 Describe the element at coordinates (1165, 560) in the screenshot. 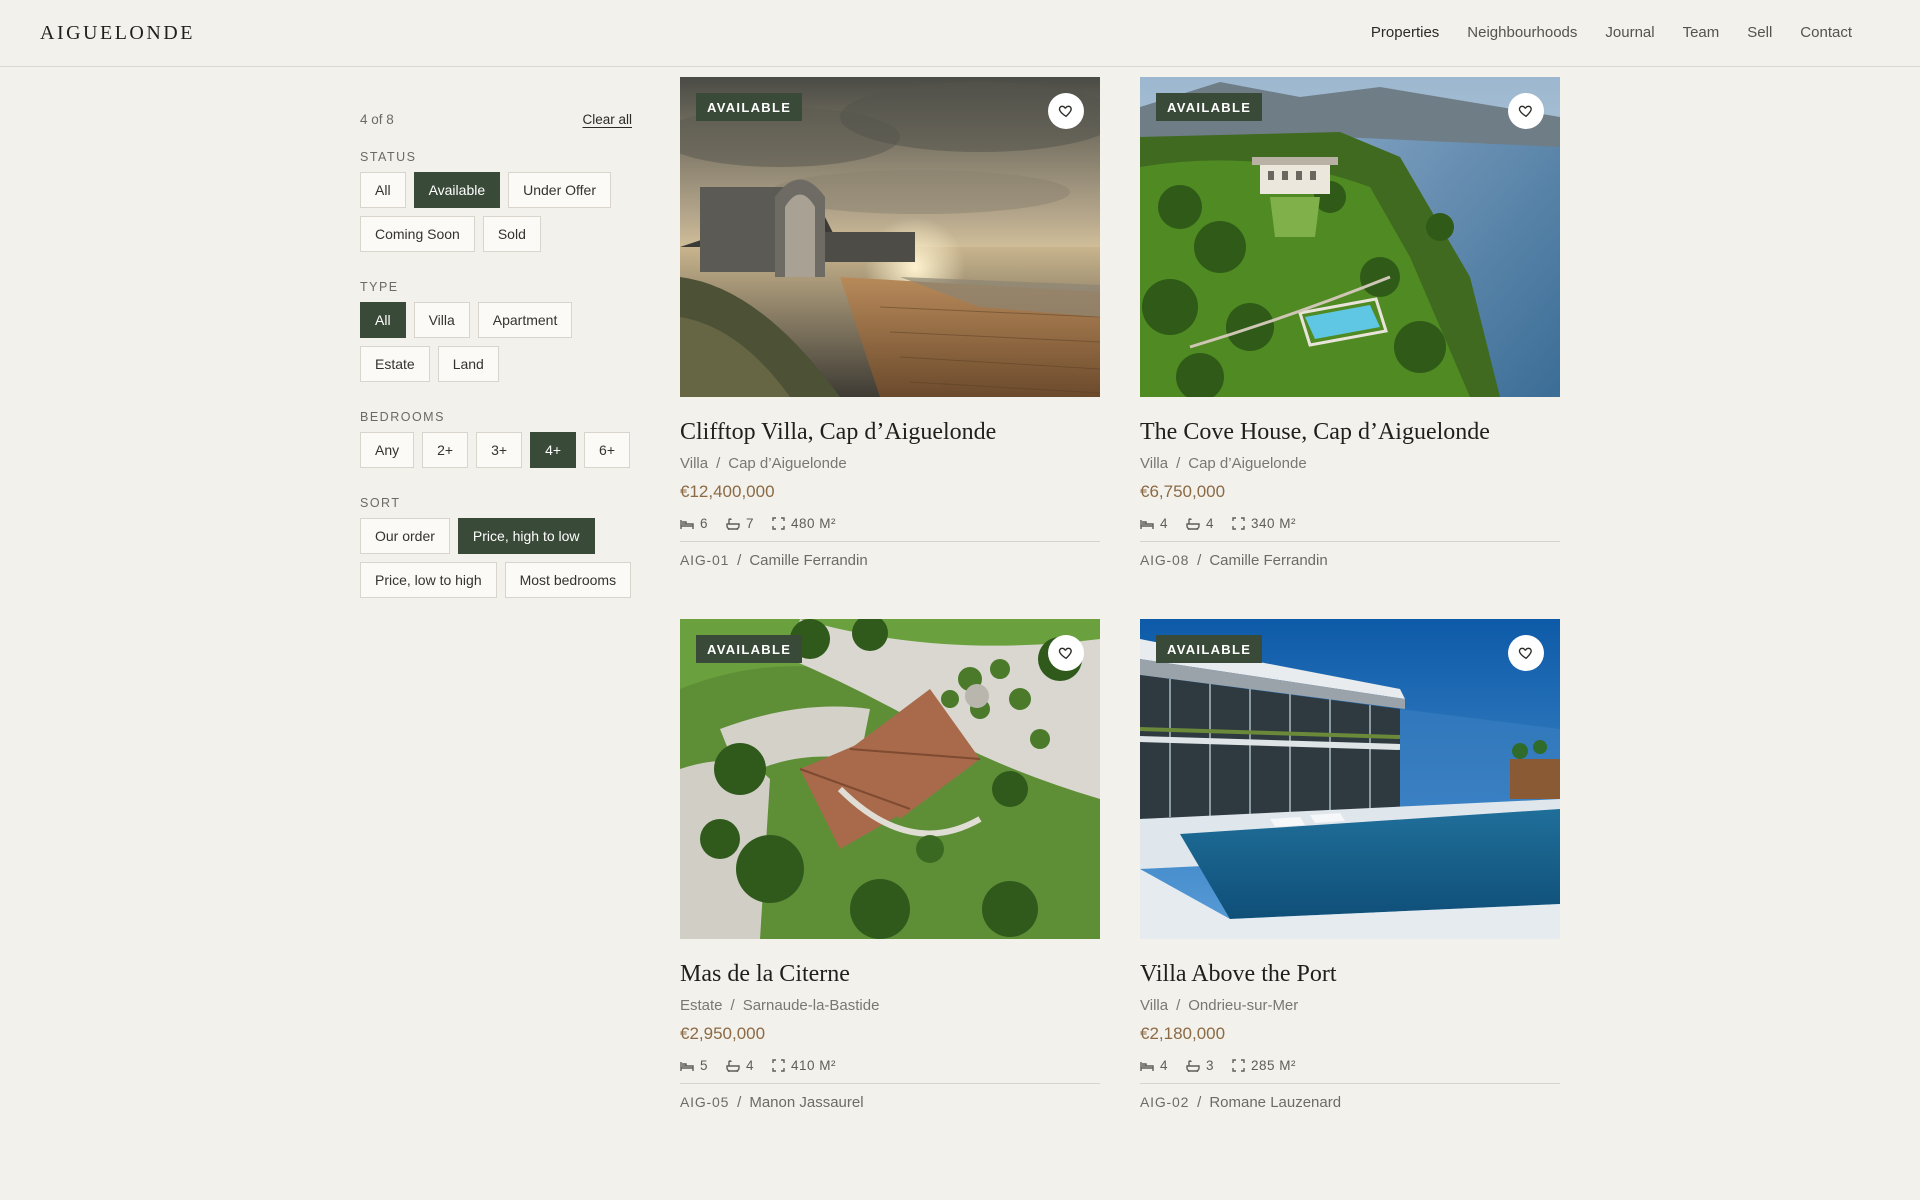

I see `listing-ref: AIG-08` at that location.